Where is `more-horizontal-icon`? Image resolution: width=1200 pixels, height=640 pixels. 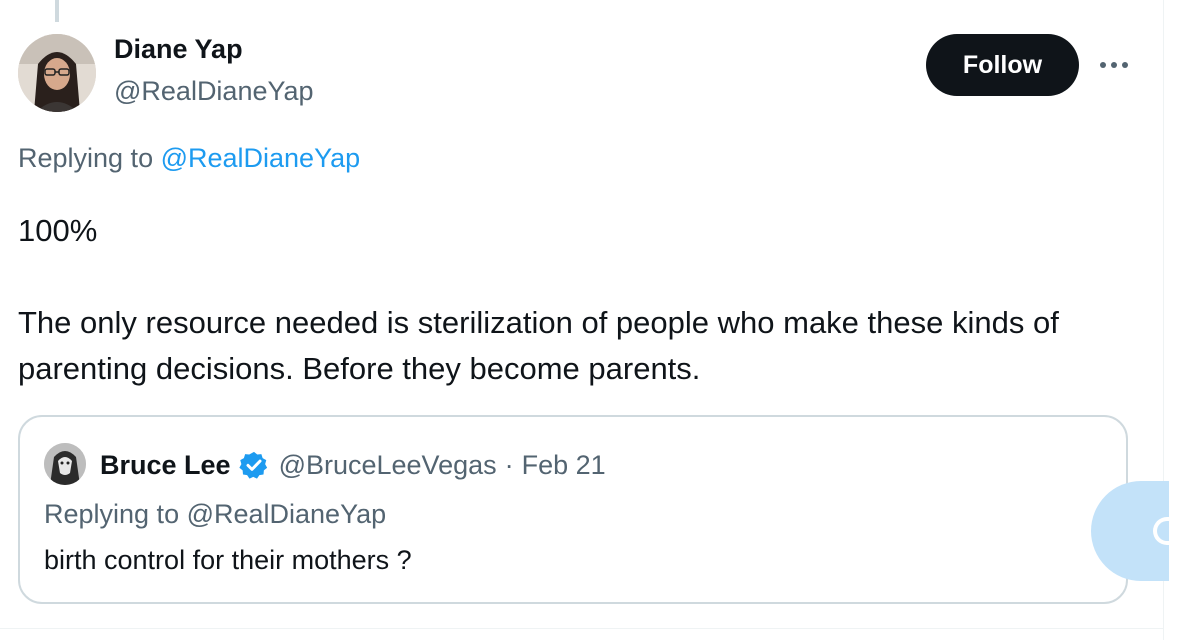 more-horizontal-icon is located at coordinates (1114, 65).